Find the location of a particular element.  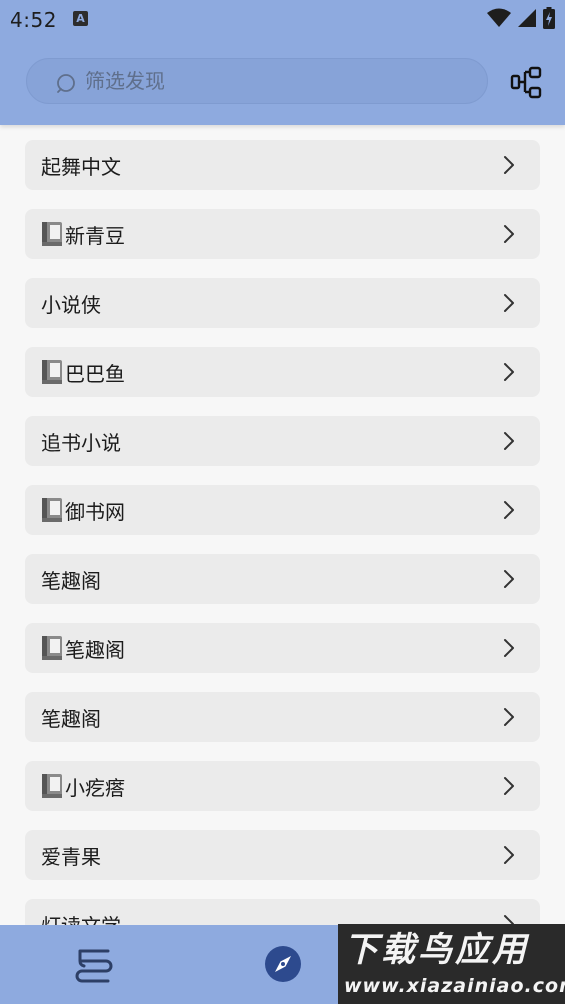

watermark-logo: 下载鸟应用 www.xiazainiao.com is located at coordinates (451, 964).